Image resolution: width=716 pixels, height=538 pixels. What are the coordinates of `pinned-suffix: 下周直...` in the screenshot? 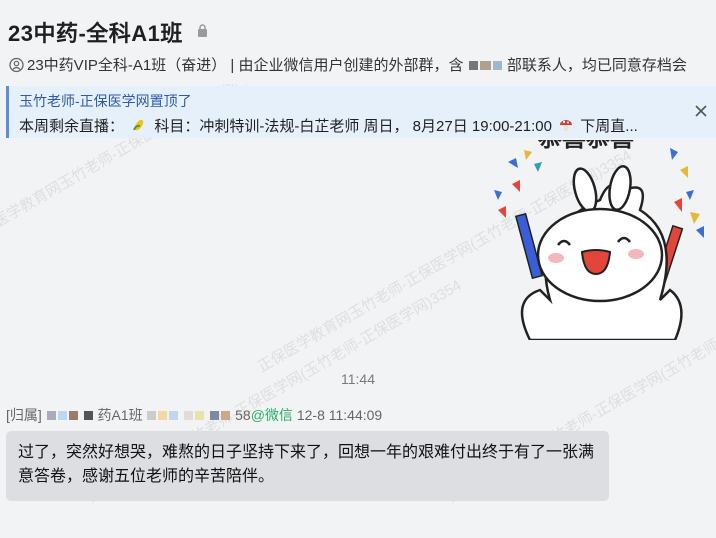 It's located at (609, 126).